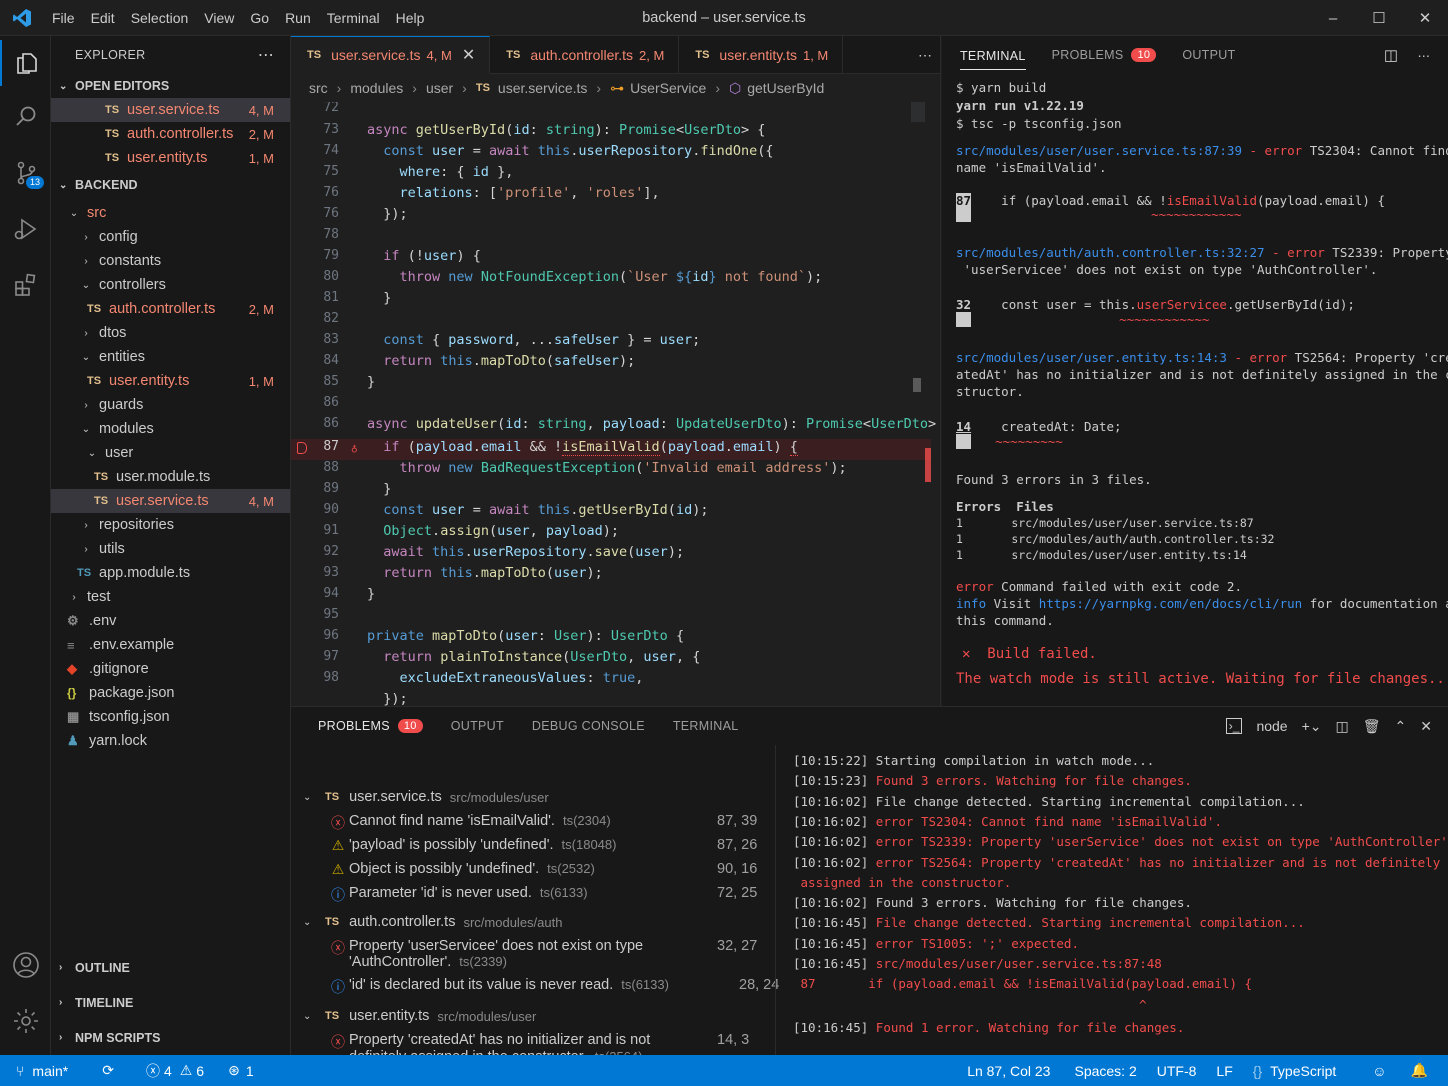 The image size is (1448, 1086). Describe the element at coordinates (170, 549) in the screenshot. I see `tree-folder-utils: › utils` at that location.